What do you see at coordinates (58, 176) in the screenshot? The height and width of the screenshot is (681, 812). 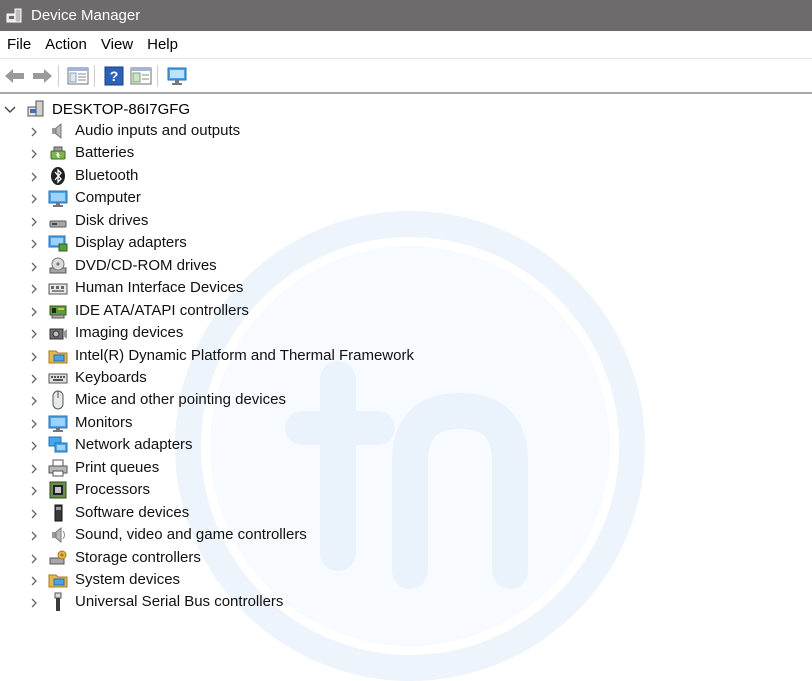 I see `bluetooth-icon` at bounding box center [58, 176].